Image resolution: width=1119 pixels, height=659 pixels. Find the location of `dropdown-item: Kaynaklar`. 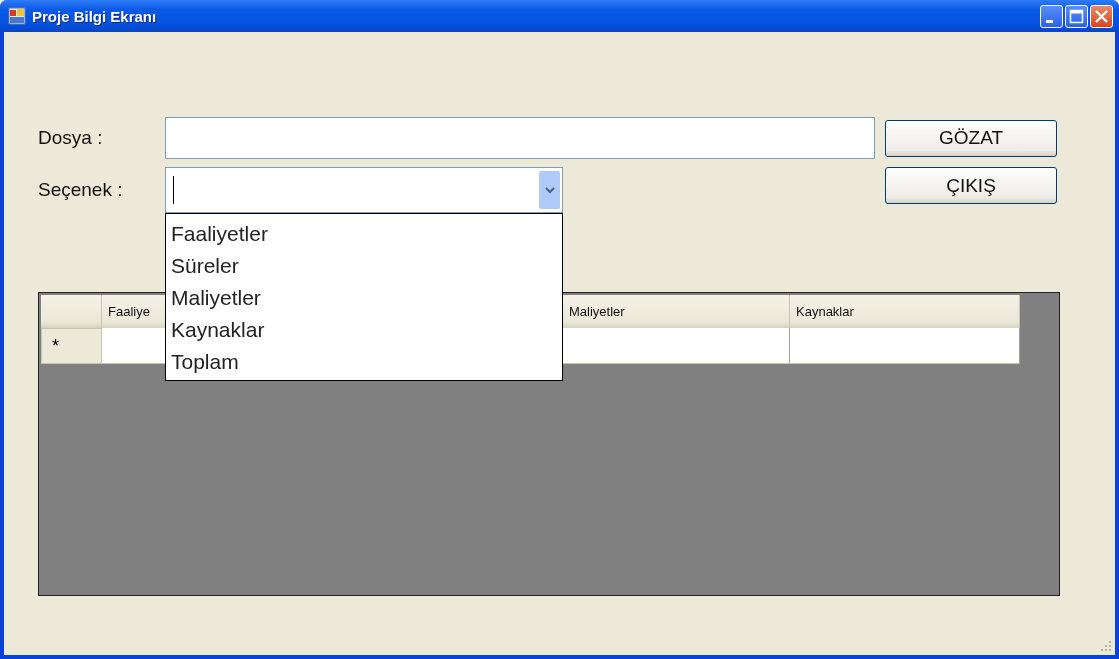

dropdown-item: Kaynaklar is located at coordinates (364, 330).